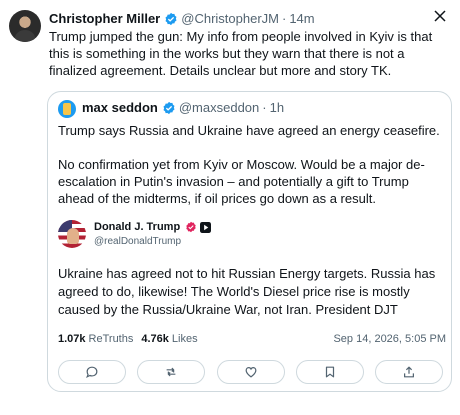 The image size is (460, 415). I want to click on truth-author-handle: @realDonaldTrump, so click(137, 241).